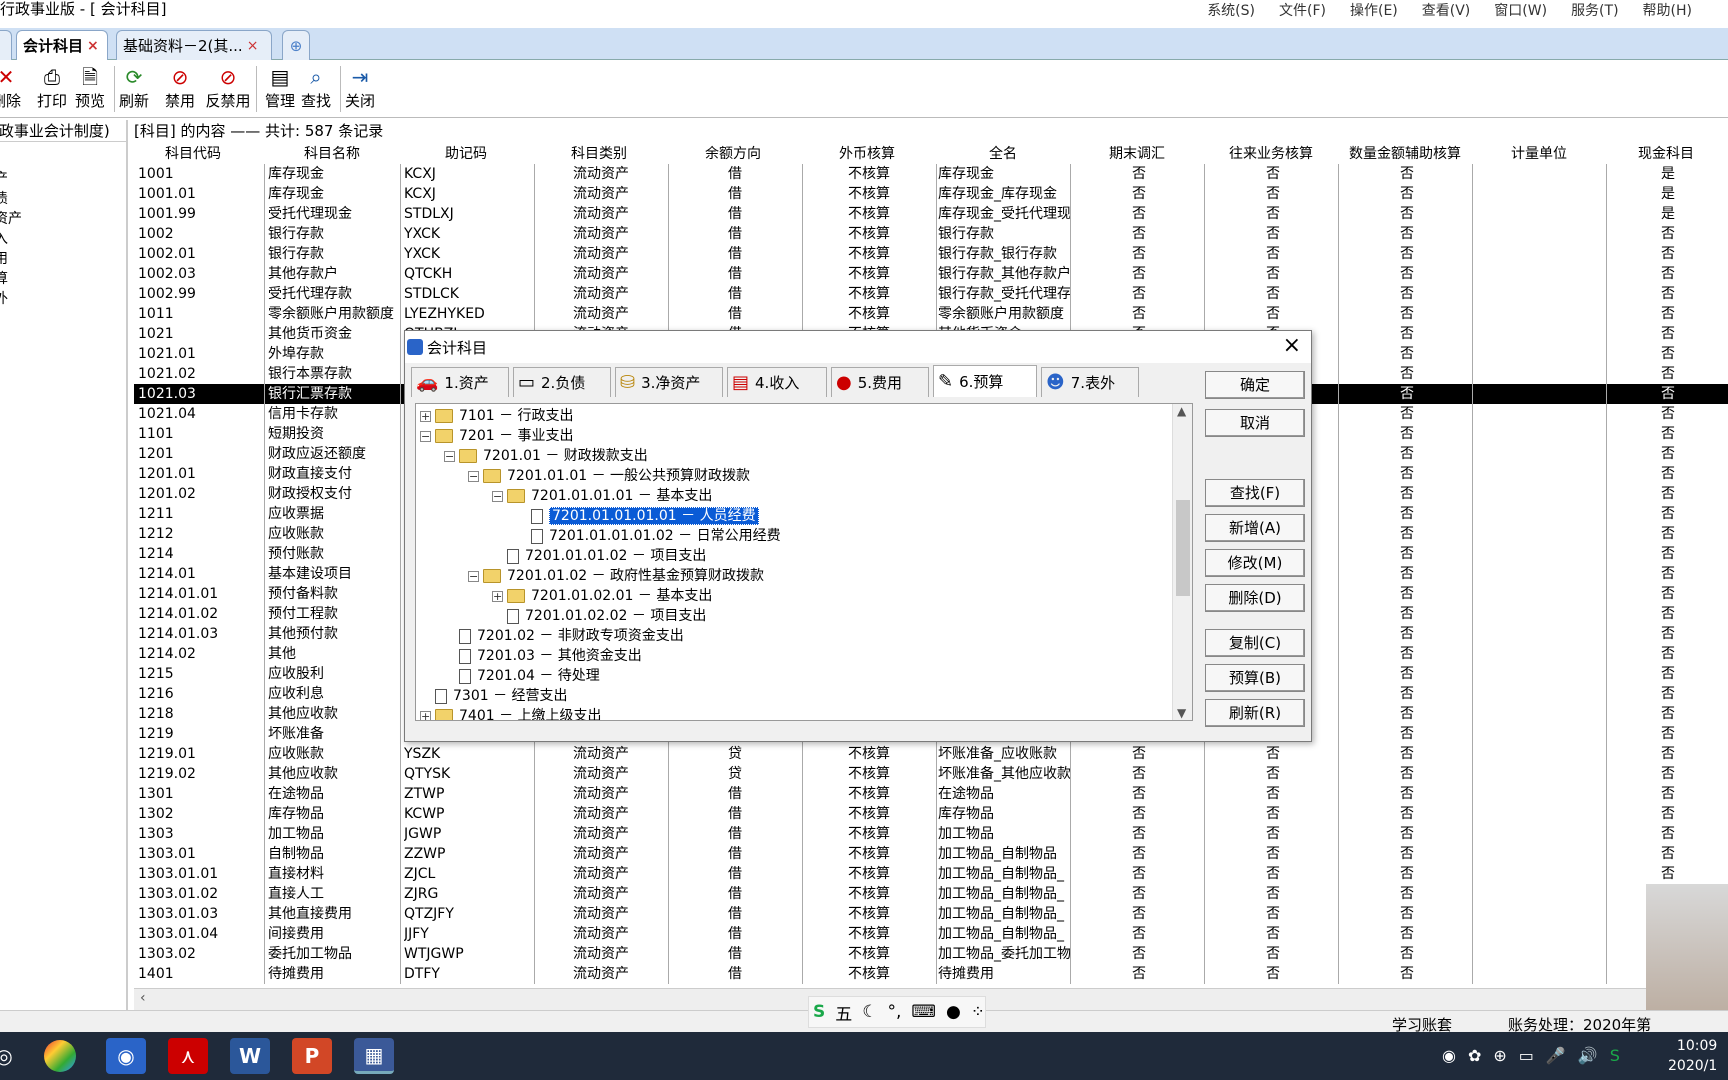 This screenshot has height=1080, width=1728. I want to click on table-row: 1002.01 银行存款 YXCK 流动资产 借 不核算 银行存款_银行存款 否 否 否 否, so click(931, 254).